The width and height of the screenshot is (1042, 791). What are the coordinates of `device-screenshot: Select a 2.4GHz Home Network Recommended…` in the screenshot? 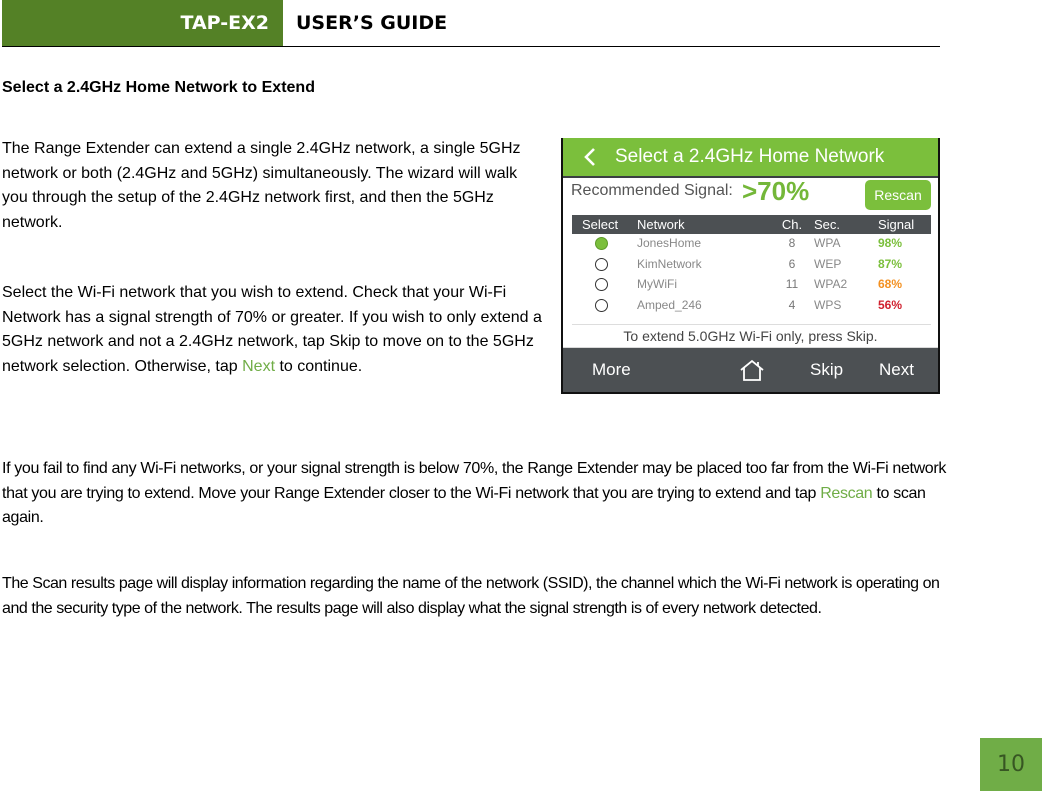 It's located at (750, 266).